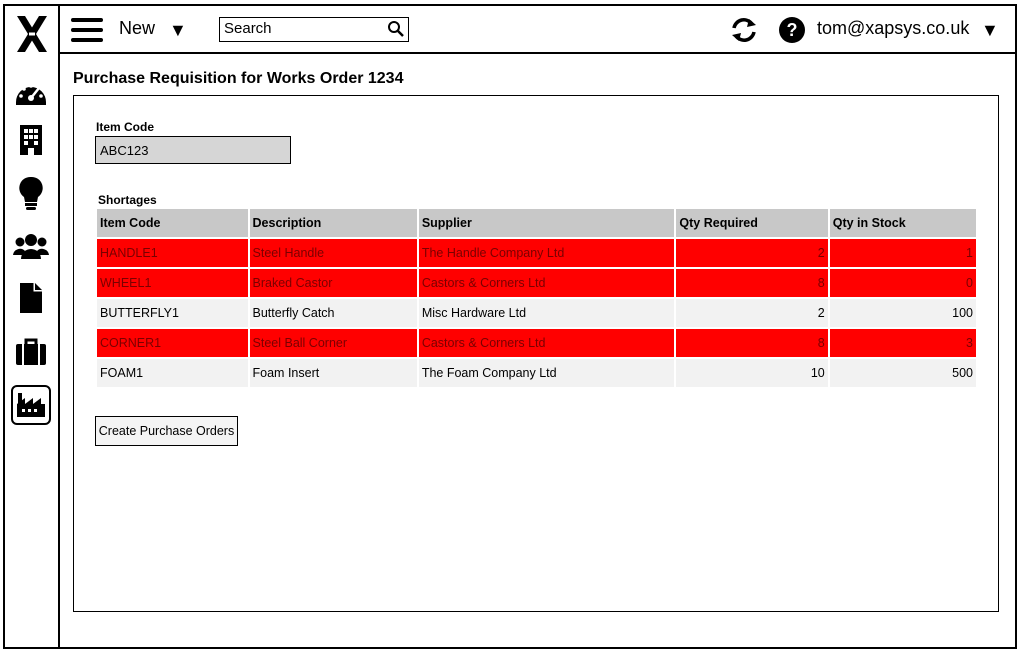 The width and height of the screenshot is (1024, 656). Describe the element at coordinates (990, 30) in the screenshot. I see `user-dropdown-caret-icon: ▼` at that location.